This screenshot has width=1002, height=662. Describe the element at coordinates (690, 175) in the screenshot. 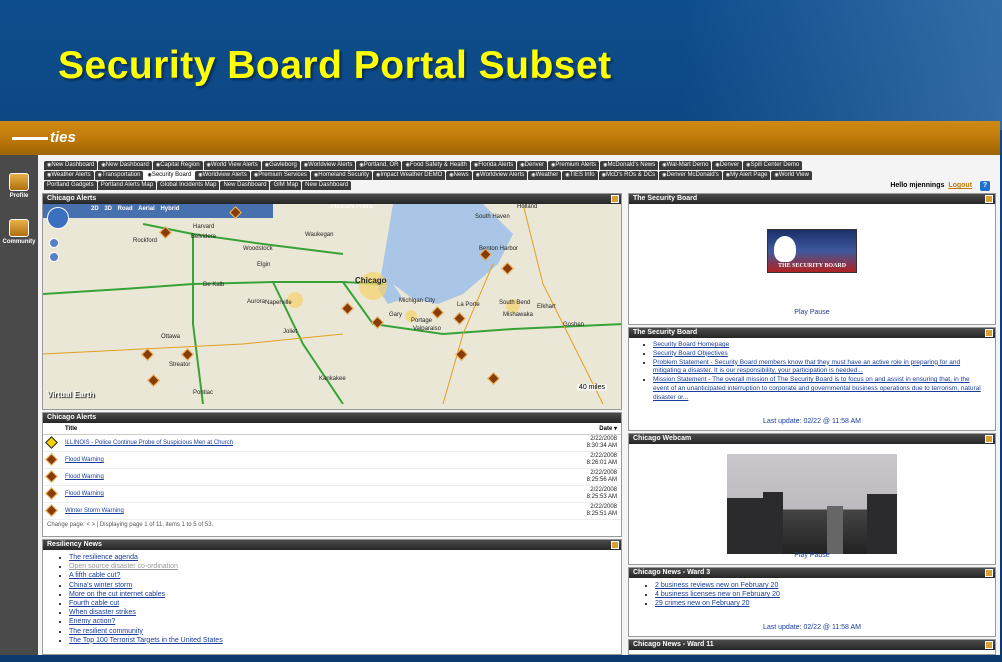

I see `tab-item: Denver McDonald's` at that location.